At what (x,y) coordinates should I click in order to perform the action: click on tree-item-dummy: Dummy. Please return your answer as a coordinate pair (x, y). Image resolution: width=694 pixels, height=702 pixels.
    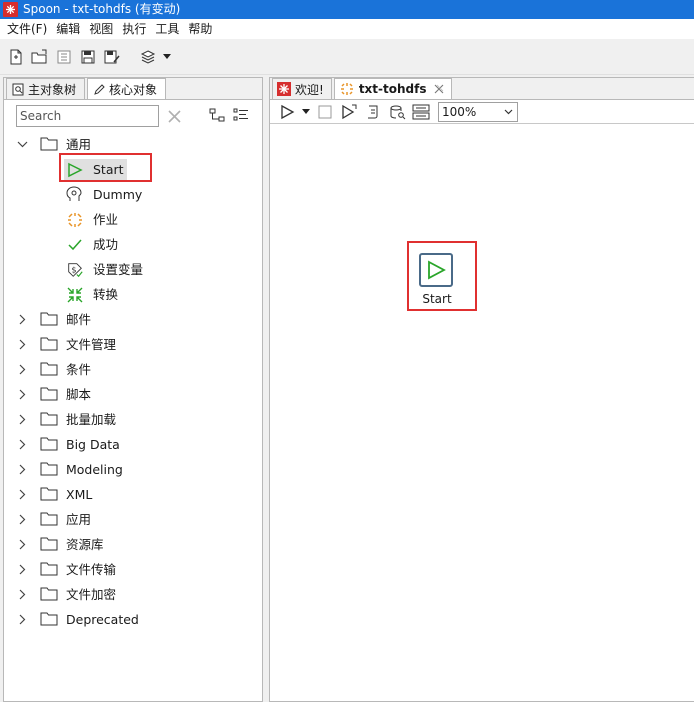
    Looking at the image, I should click on (133, 194).